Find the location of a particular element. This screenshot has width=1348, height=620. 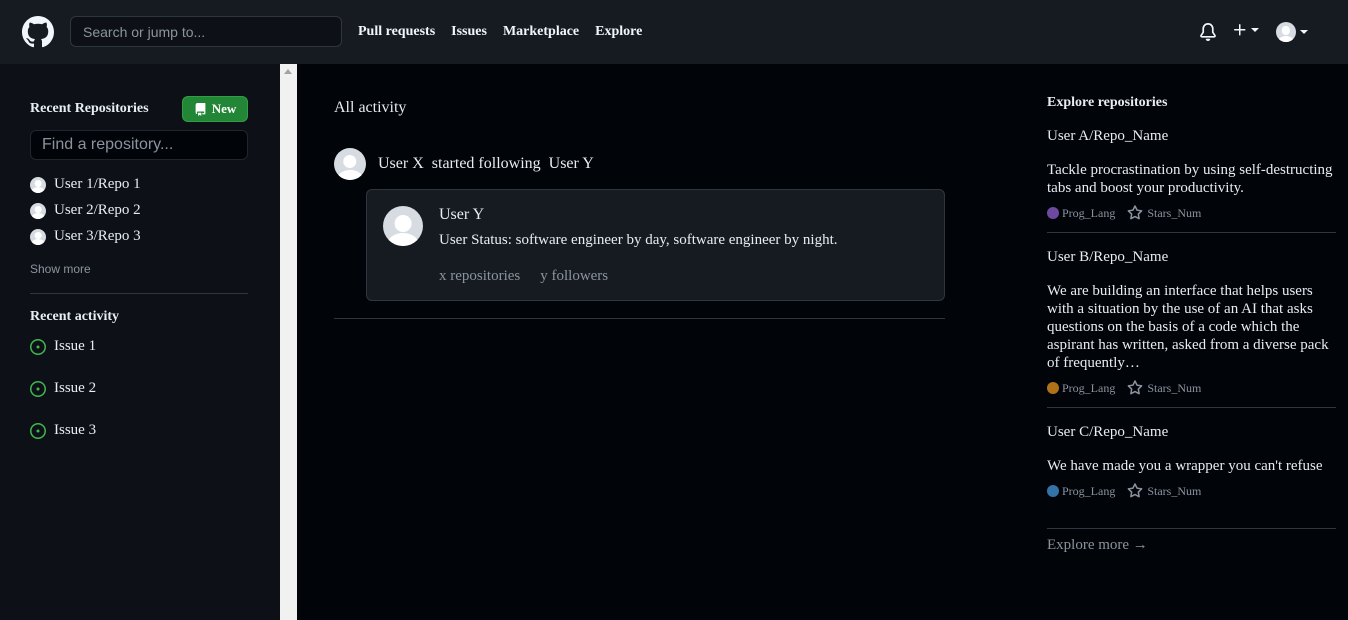

actor-link: User X is located at coordinates (401, 163).